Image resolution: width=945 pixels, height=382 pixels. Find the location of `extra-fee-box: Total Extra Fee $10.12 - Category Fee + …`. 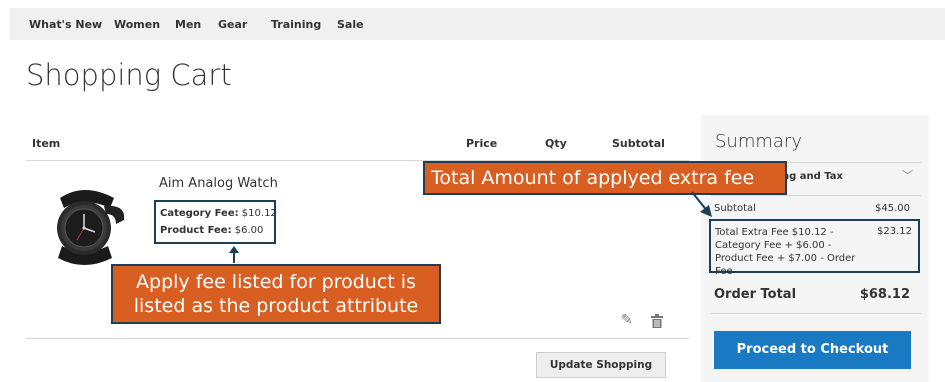

extra-fee-box: Total Extra Fee $10.12 - Category Fee + … is located at coordinates (814, 248).